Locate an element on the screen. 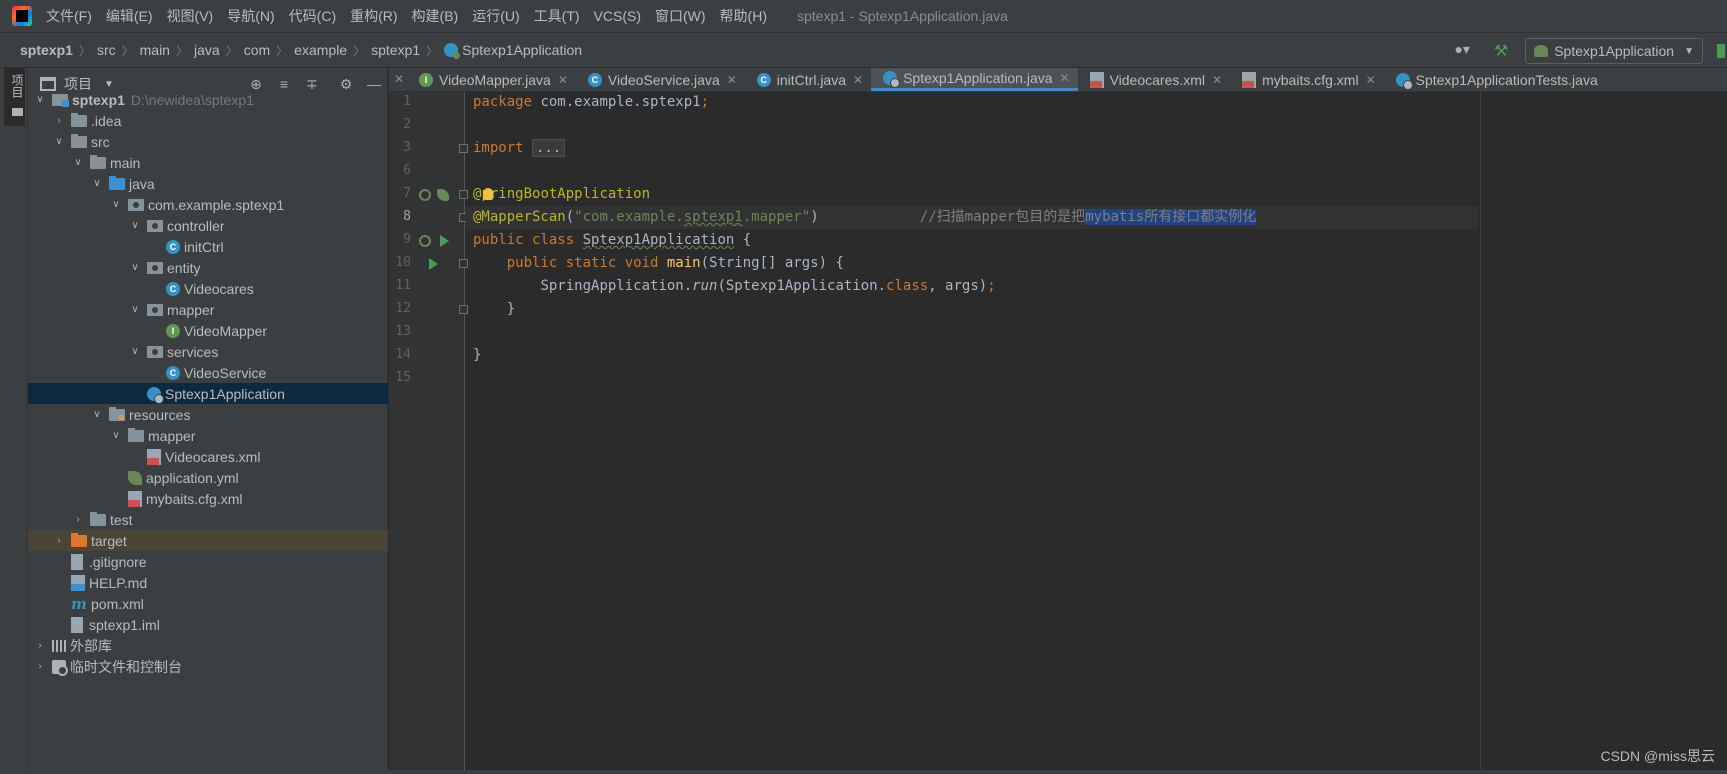 This screenshot has height=774, width=1727. tree-item-main: ∨ main is located at coordinates (208, 162).